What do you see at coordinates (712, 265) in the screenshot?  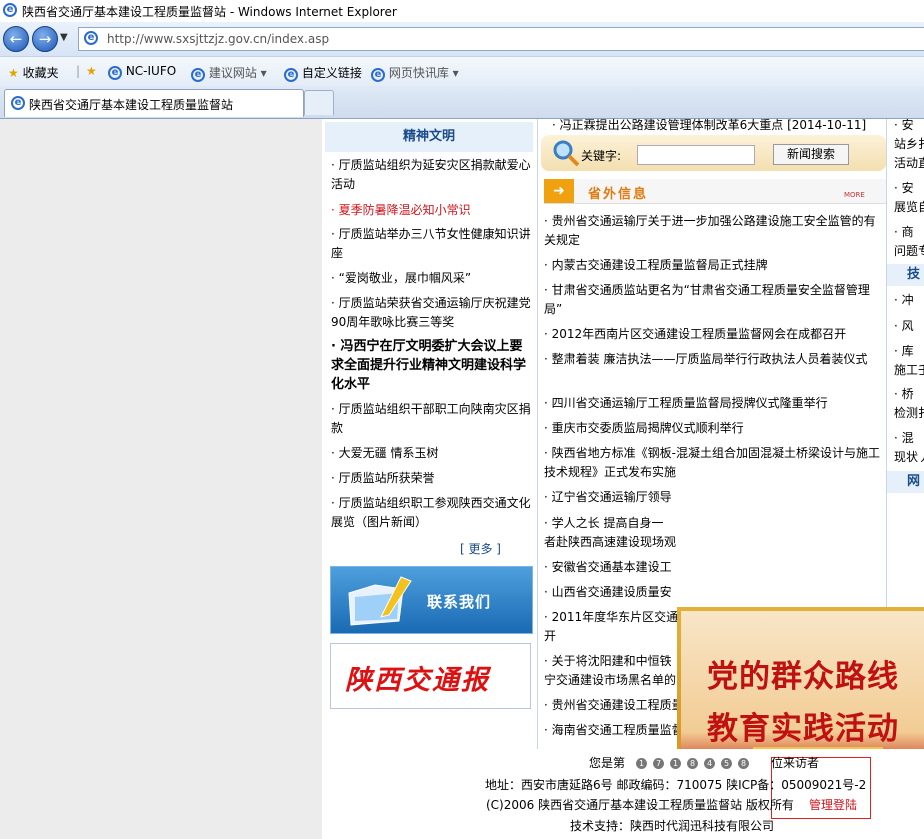 I see `news-link: · 内蒙古交通建设工程质量监督局正式挂牌` at bounding box center [712, 265].